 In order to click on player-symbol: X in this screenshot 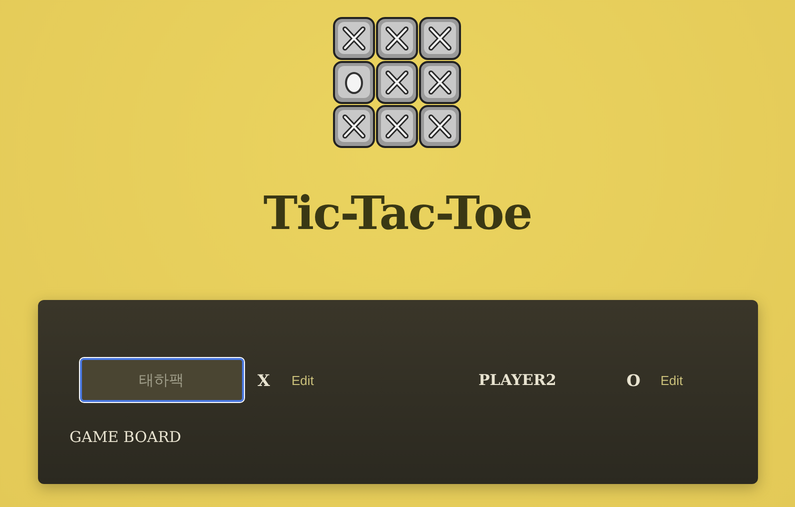, I will do `click(264, 380)`.